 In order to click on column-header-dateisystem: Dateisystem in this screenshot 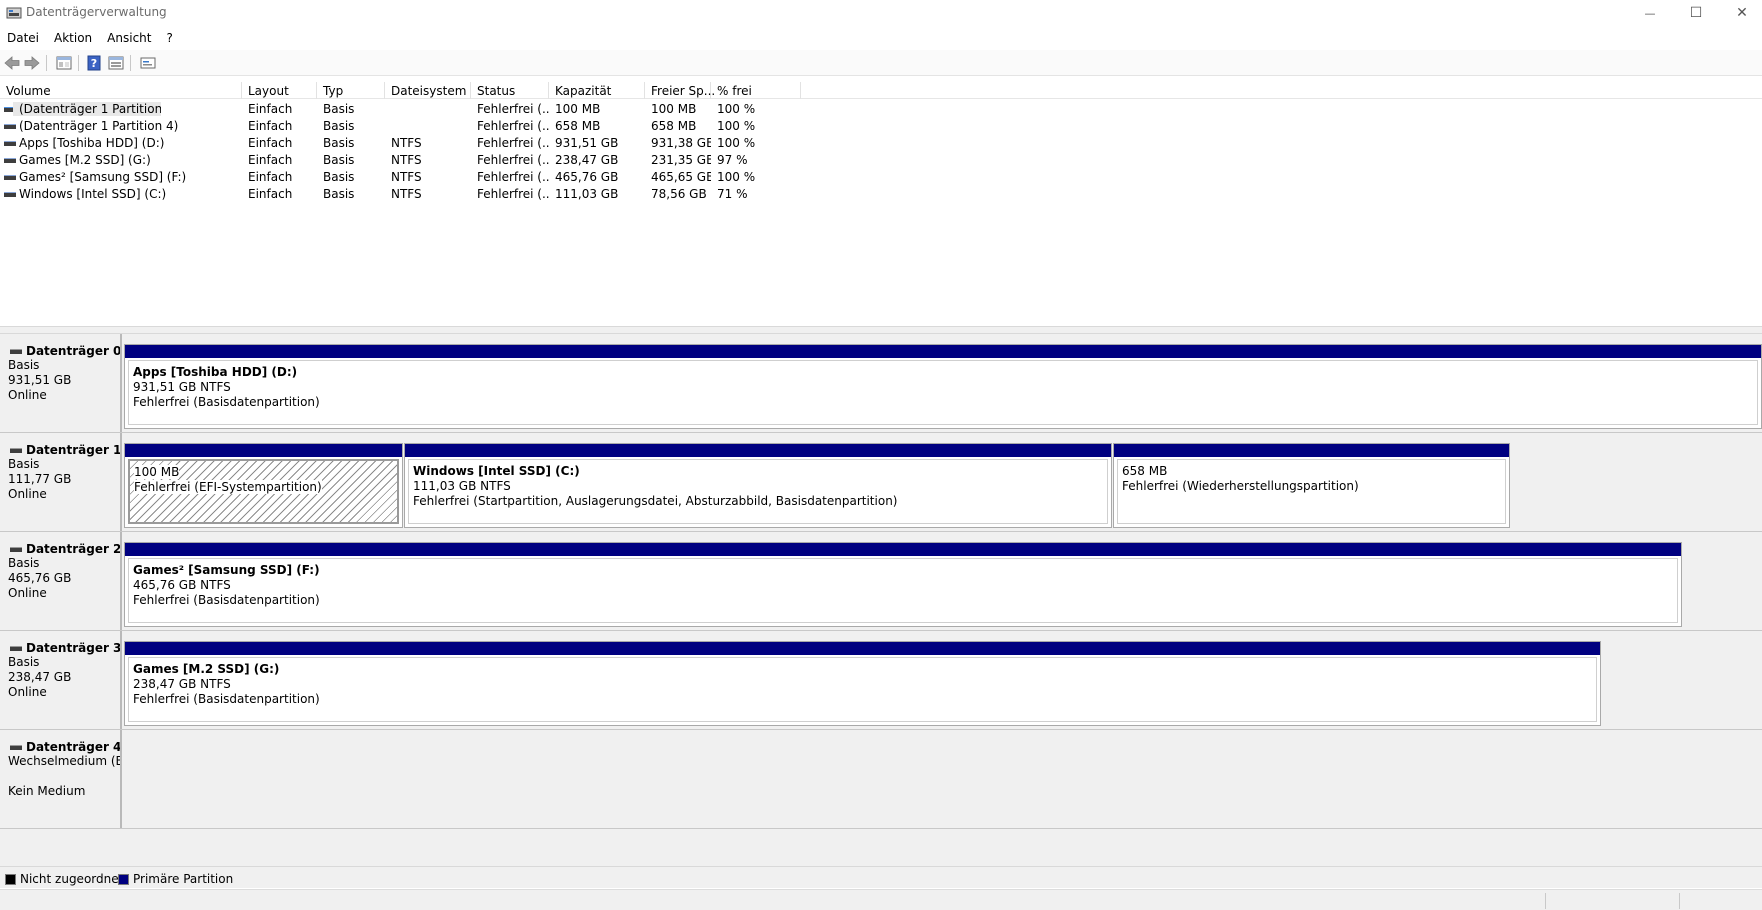, I will do `click(428, 90)`.